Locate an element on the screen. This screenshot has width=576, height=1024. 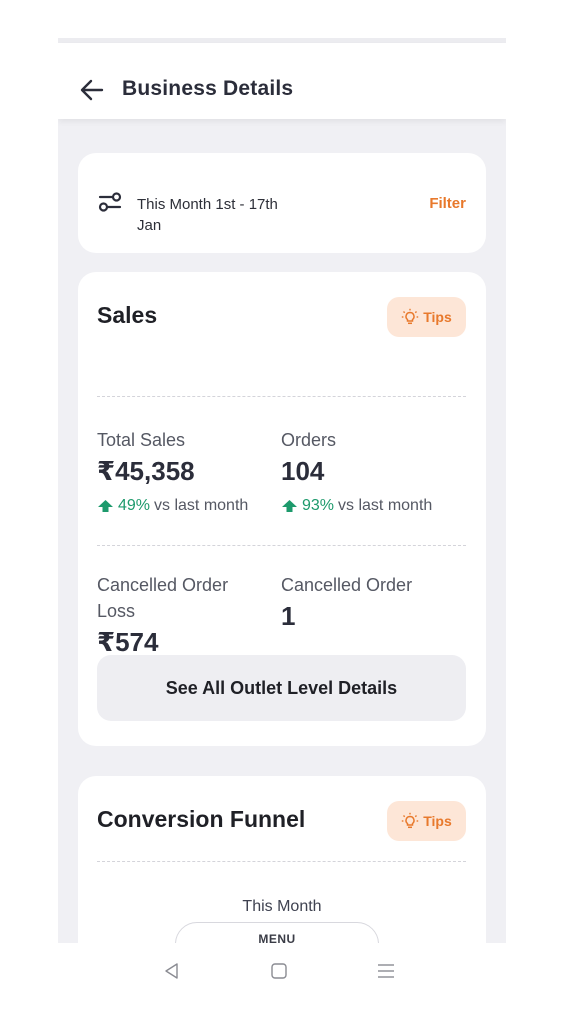
menu-button: MENU is located at coordinates (277, 932).